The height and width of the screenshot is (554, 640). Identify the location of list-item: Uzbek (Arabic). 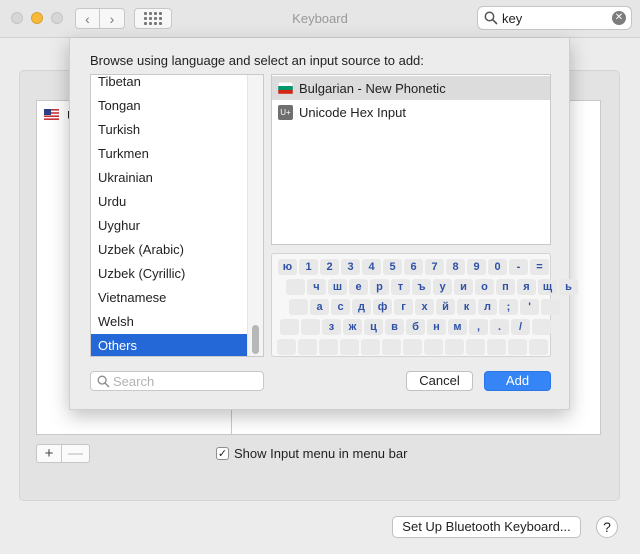
(170, 250).